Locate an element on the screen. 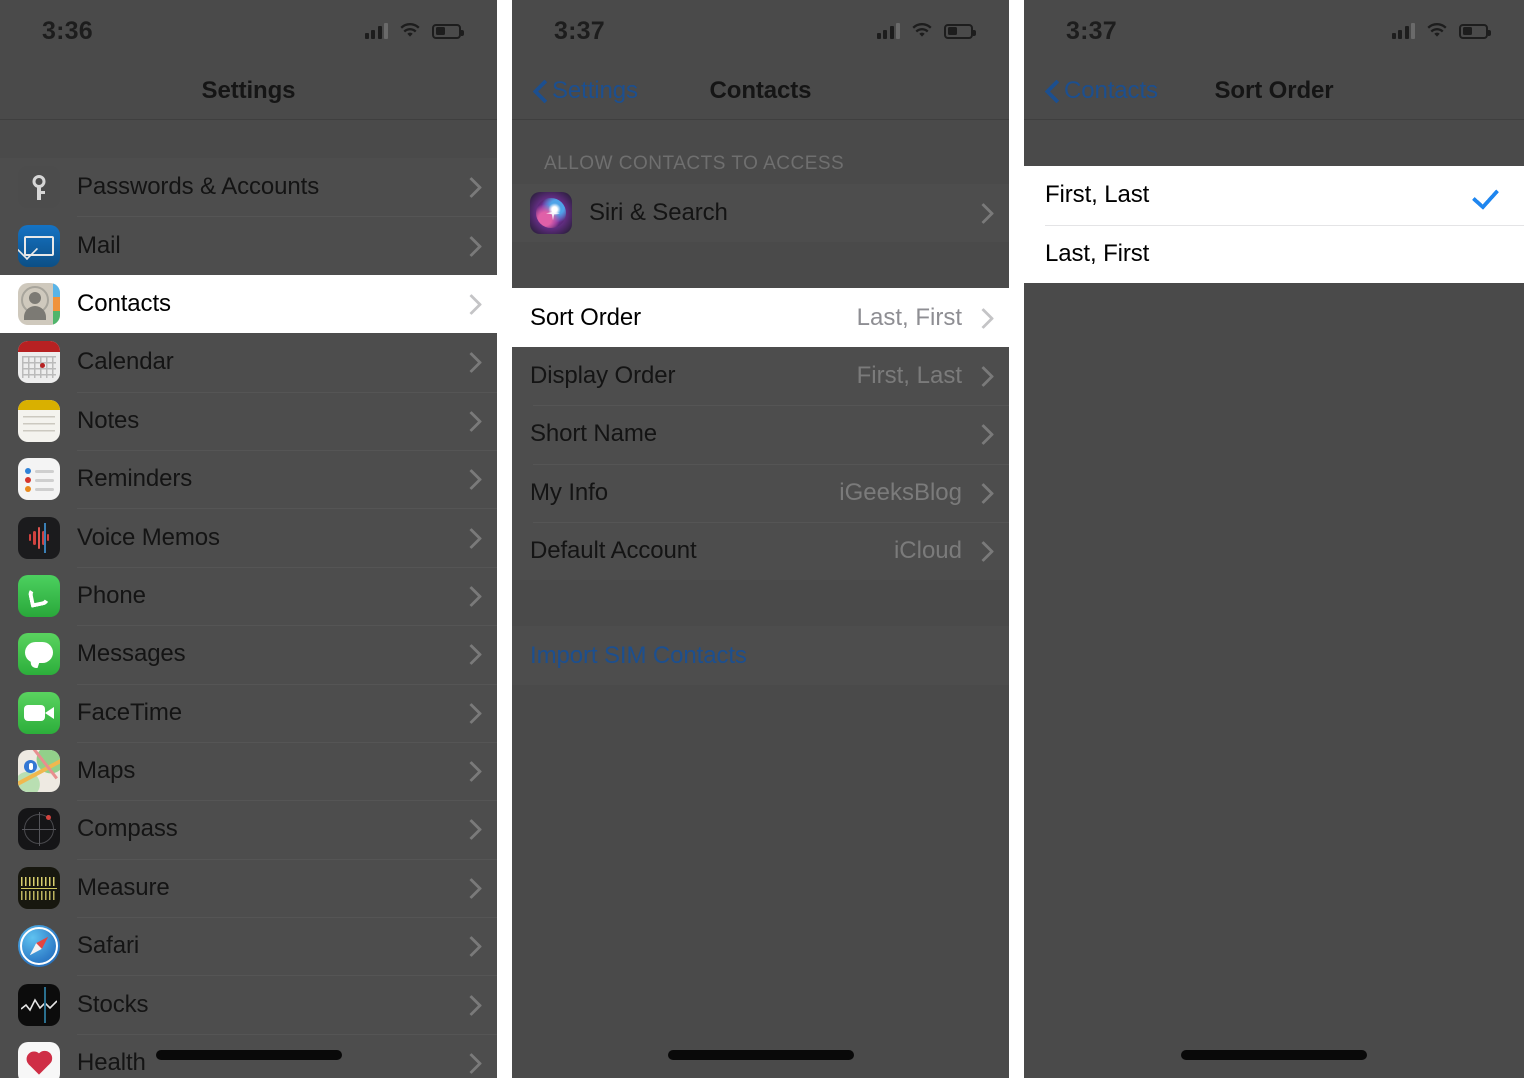 This screenshot has width=1524, height=1078. sidebar-item-notes: Notes is located at coordinates (248, 420).